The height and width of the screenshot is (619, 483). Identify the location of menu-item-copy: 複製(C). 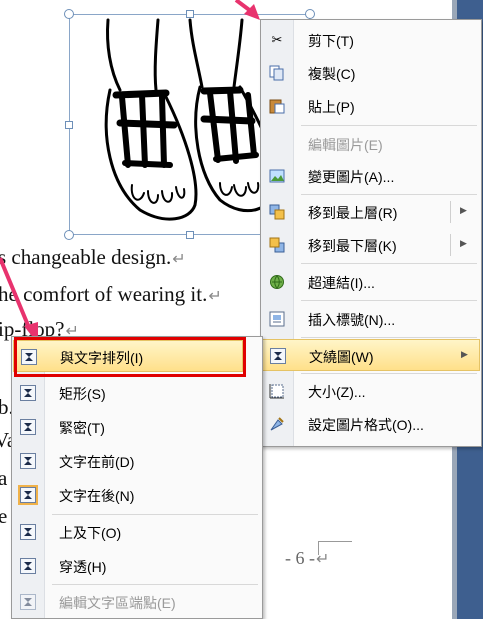
(371, 73).